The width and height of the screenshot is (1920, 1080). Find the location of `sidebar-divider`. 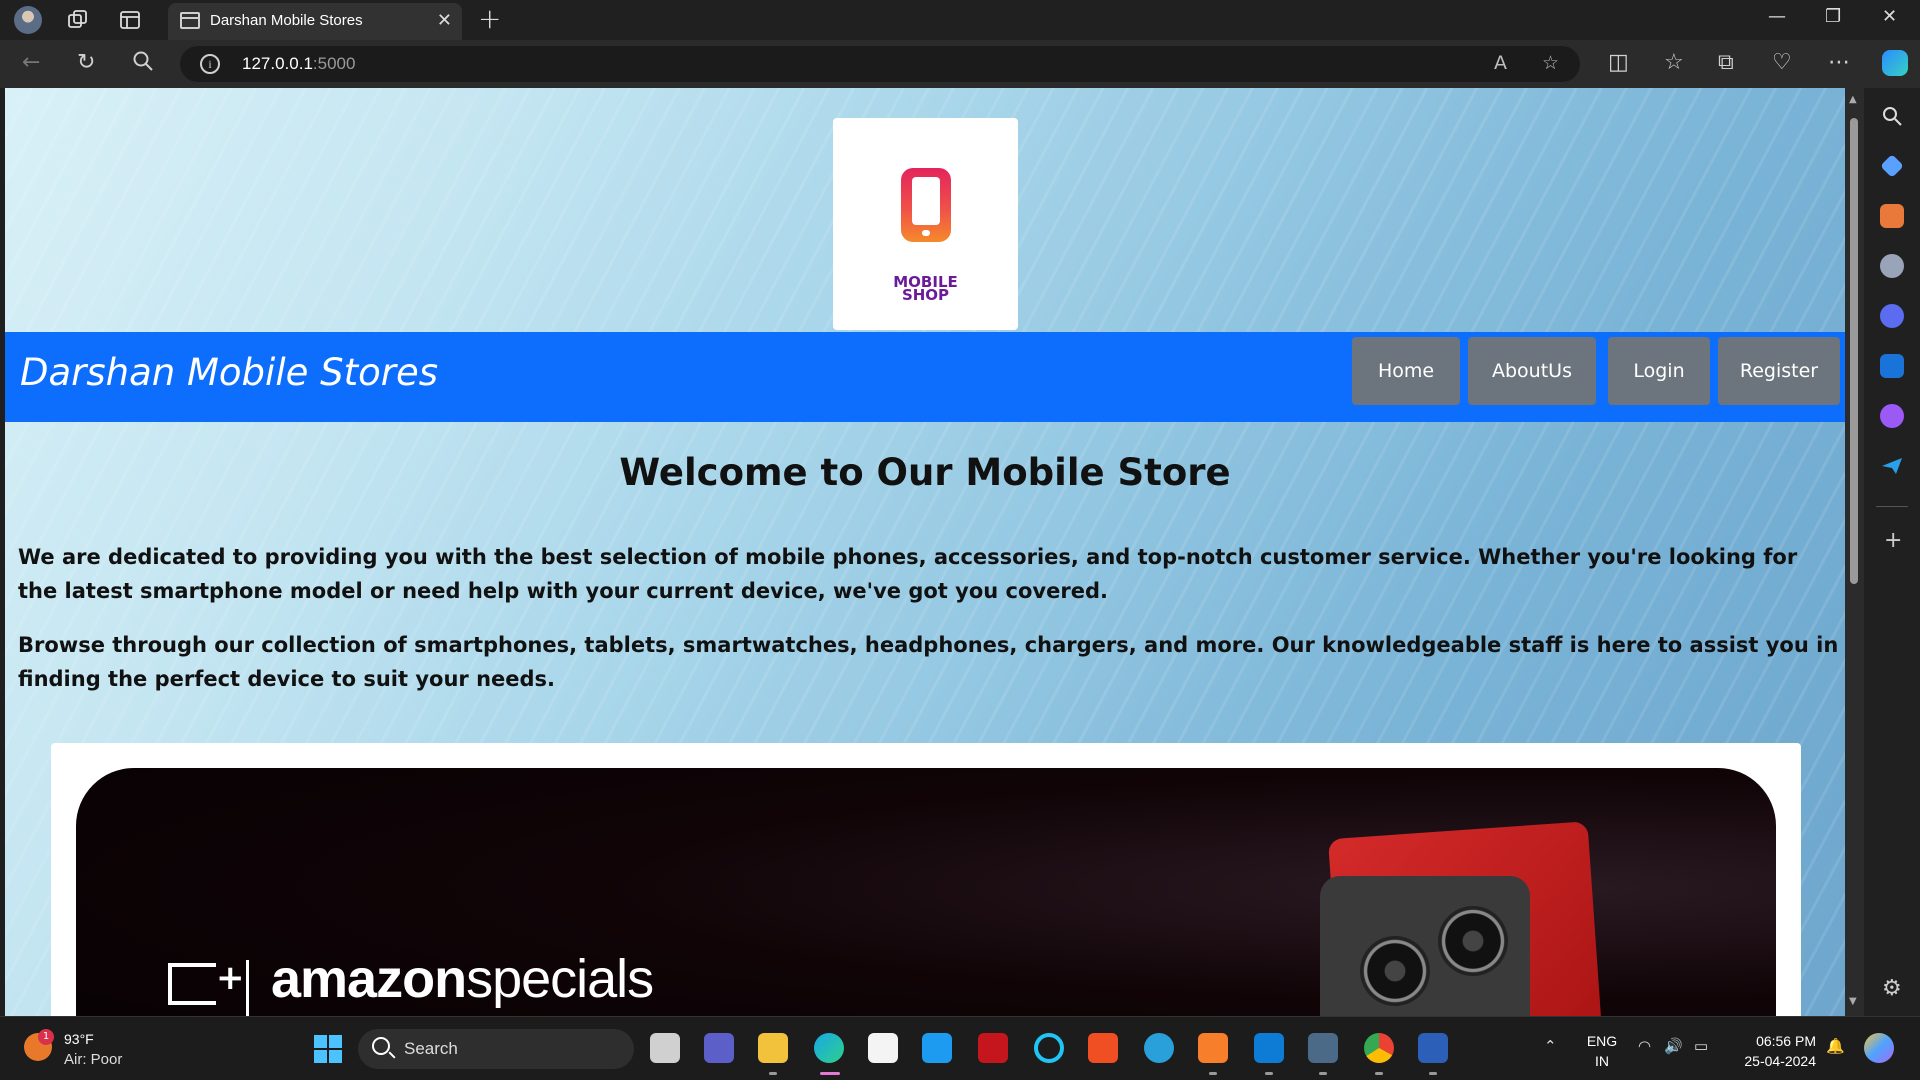

sidebar-divider is located at coordinates (1892, 506).